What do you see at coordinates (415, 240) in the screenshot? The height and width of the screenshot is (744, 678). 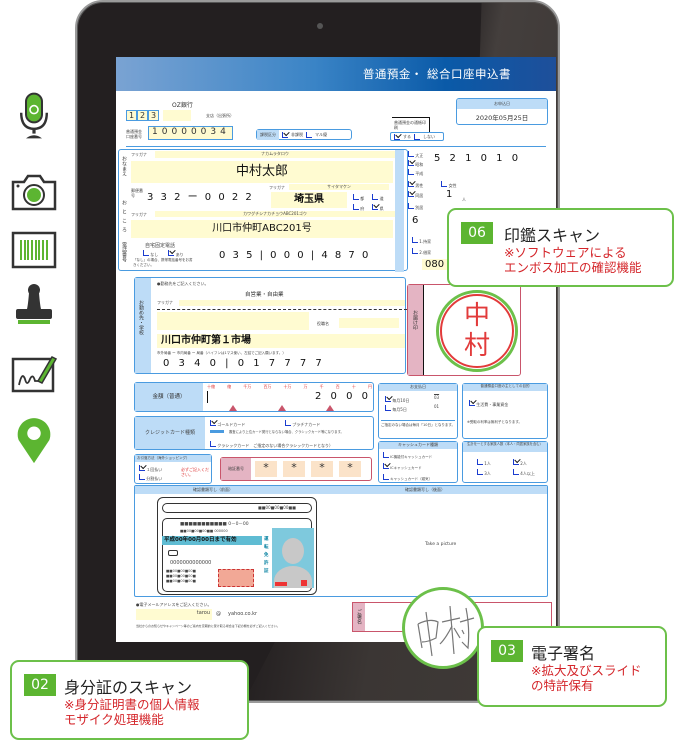 I see `owned-home-checkbox` at bounding box center [415, 240].